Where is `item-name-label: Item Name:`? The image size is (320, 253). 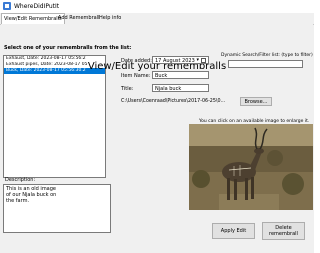 item-name-label: Item Name: is located at coordinates (136, 76).